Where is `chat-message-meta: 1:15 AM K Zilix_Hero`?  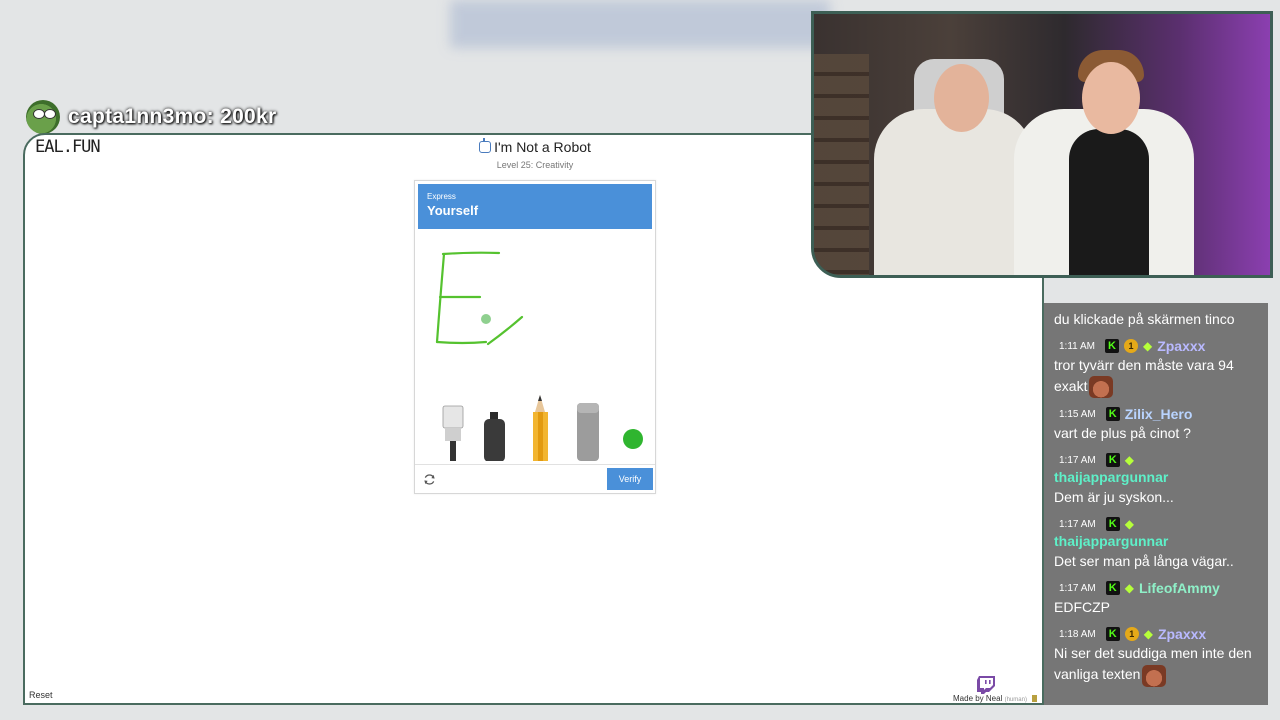
chat-message-meta: 1:15 AM K Zilix_Hero is located at coordinates (1156, 414).